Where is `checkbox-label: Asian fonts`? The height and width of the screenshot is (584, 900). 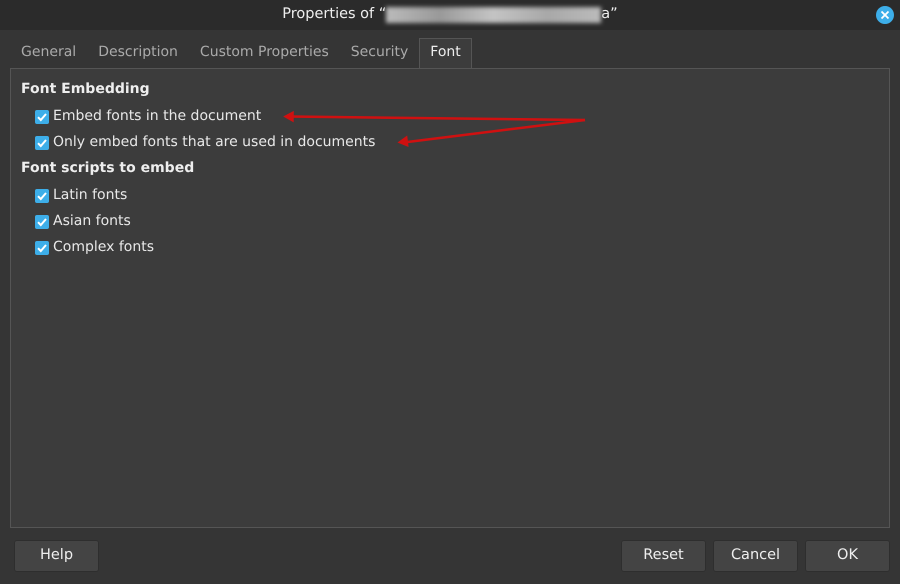 checkbox-label: Asian fonts is located at coordinates (92, 221).